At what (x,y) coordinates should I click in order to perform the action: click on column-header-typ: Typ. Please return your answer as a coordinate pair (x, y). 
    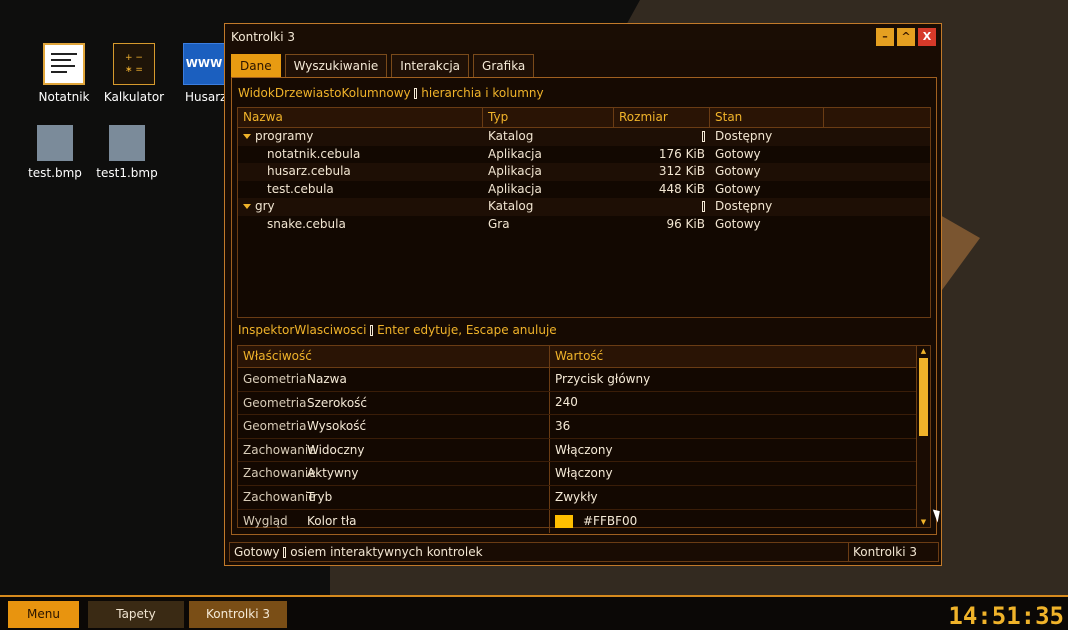
    Looking at the image, I should click on (548, 117).